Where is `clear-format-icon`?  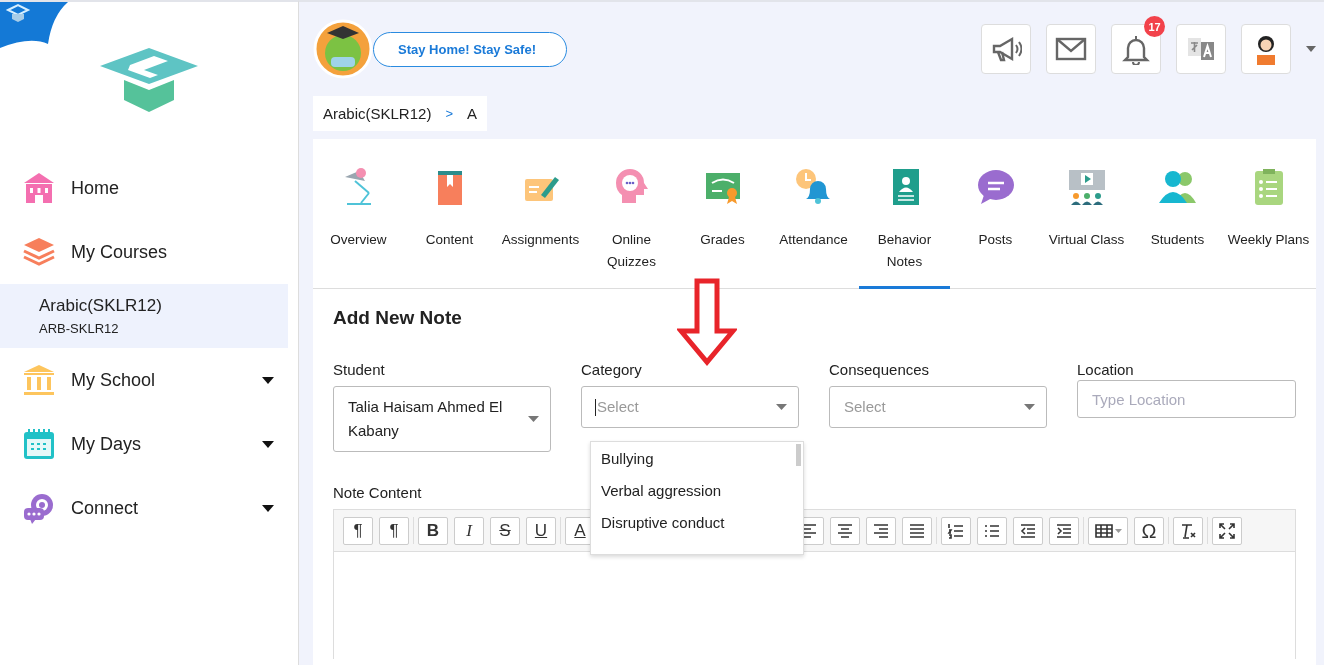 clear-format-icon is located at coordinates (1188, 531).